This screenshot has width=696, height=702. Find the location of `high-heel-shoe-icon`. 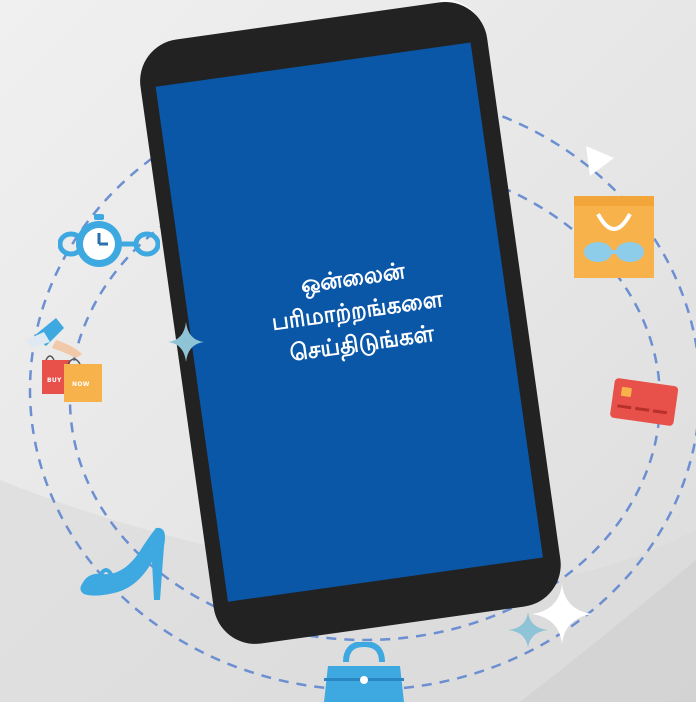

high-heel-shoe-icon is located at coordinates (122, 563).